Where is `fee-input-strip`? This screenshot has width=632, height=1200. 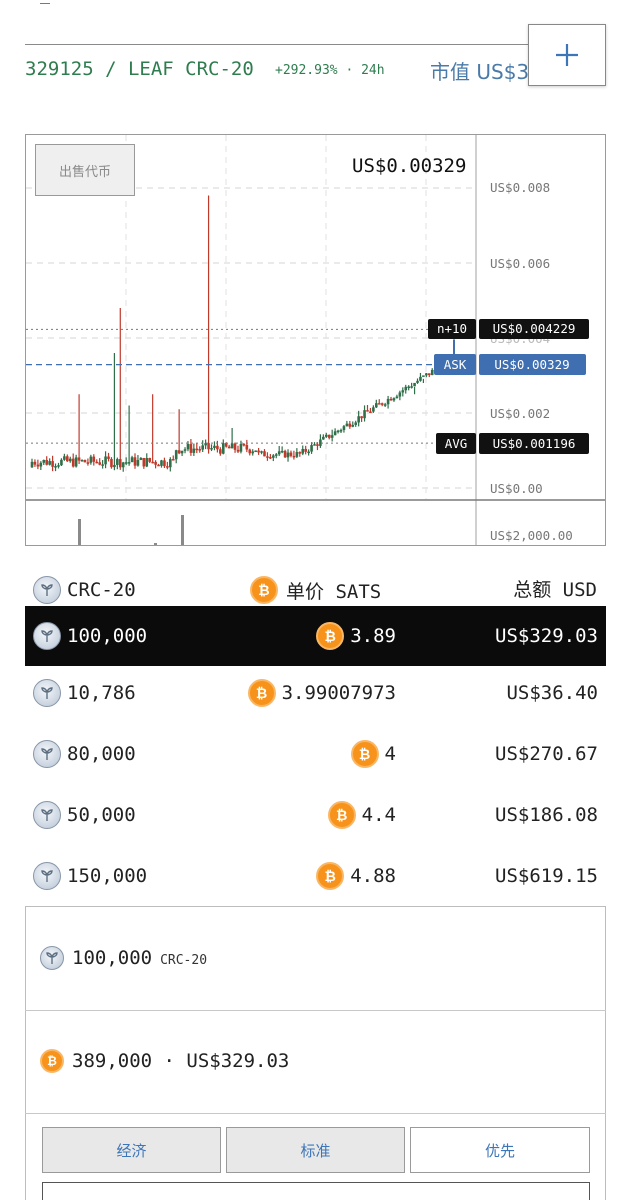
fee-input-strip is located at coordinates (316, 1191).